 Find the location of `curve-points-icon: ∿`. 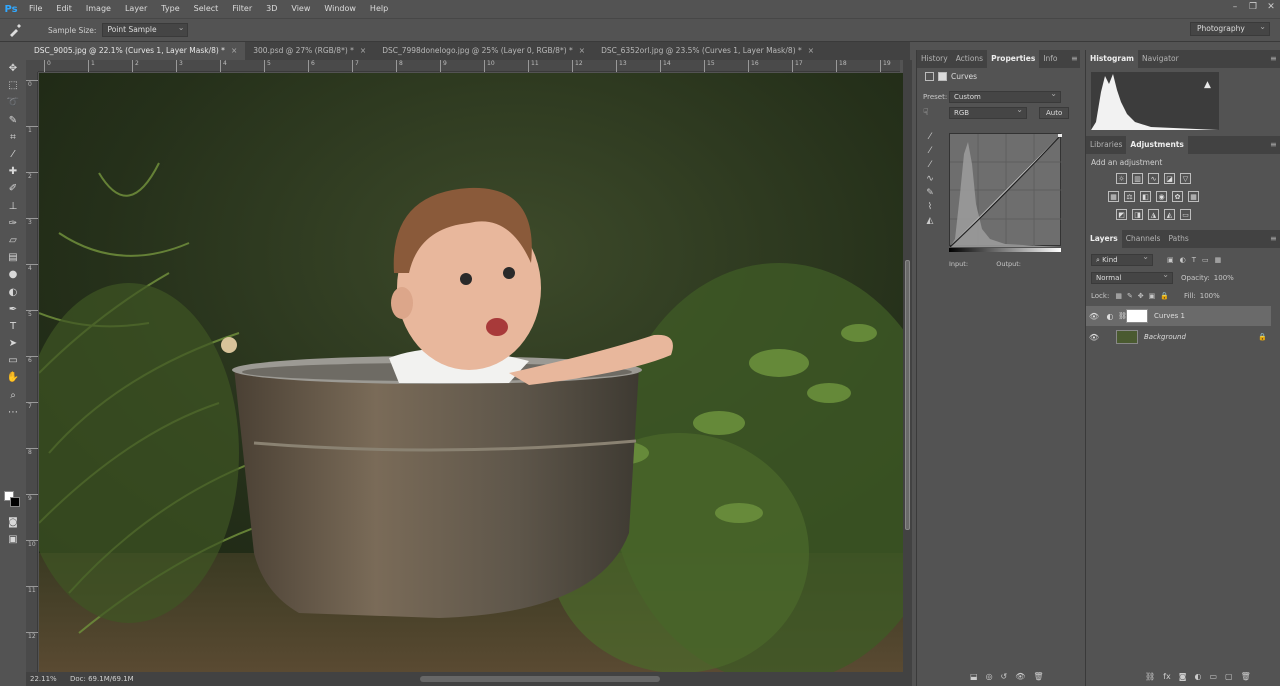

curve-points-icon: ∿ is located at coordinates (930, 179).